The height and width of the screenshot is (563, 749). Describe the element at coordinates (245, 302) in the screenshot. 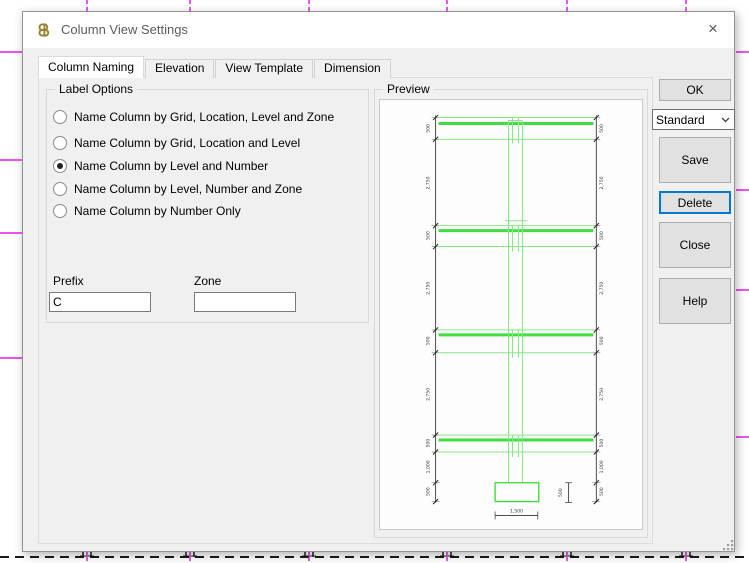

I see `zone-input` at that location.